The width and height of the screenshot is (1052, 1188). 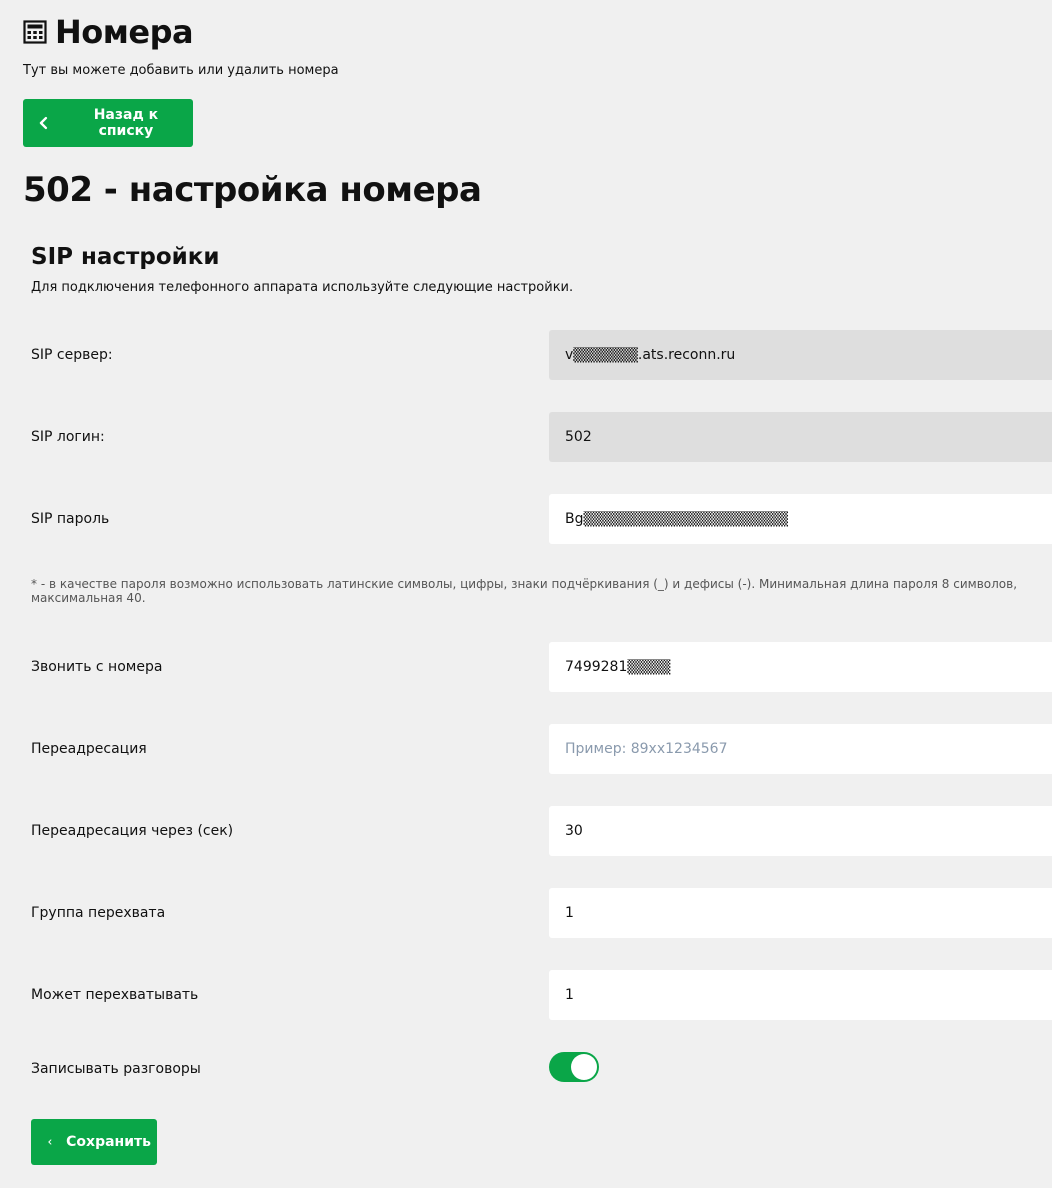 I want to click on back-to-list-button: Назад к списку, so click(x=108, y=123).